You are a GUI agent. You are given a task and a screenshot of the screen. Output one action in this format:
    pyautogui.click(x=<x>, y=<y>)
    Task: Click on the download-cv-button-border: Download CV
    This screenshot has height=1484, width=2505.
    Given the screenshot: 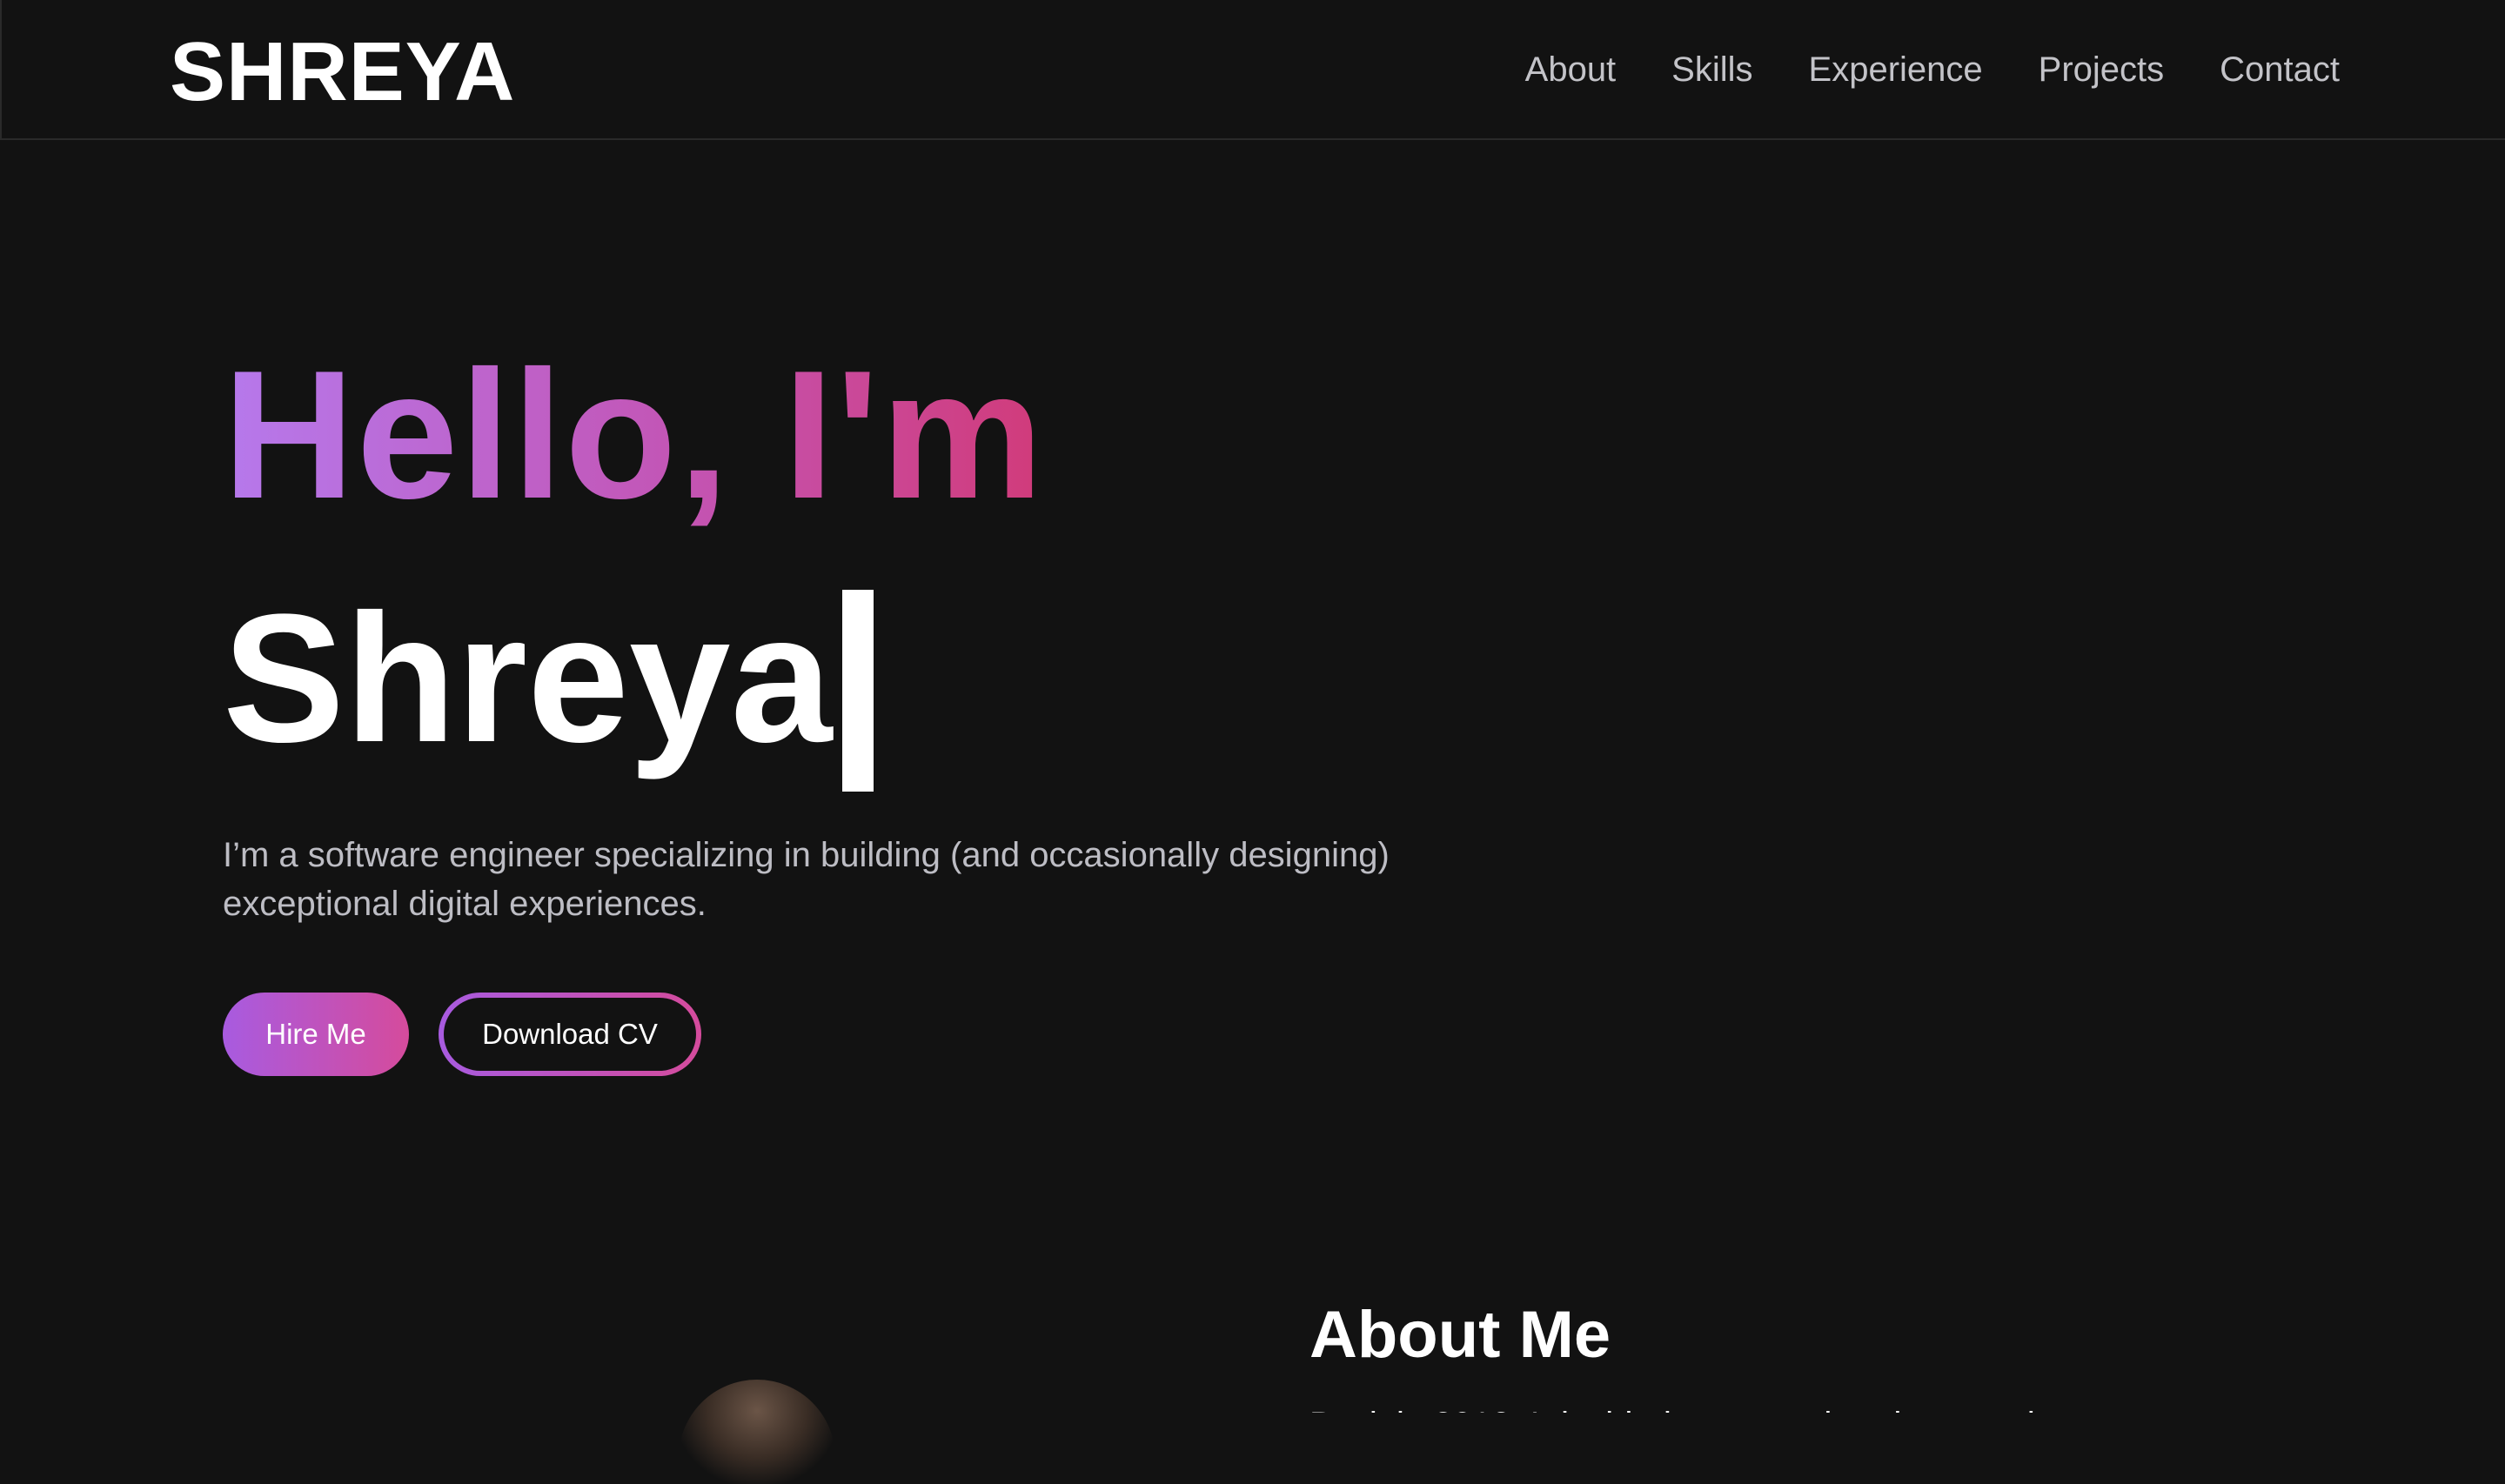 What is the action you would take?
    pyautogui.click(x=570, y=1034)
    